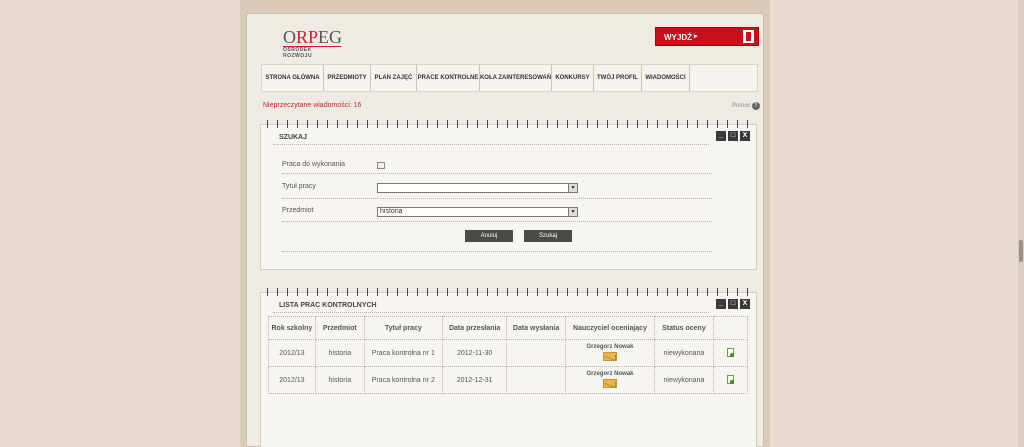 The width and height of the screenshot is (1024, 447). Describe the element at coordinates (403, 380) in the screenshot. I see `cell-title: Praca kontrolna nr 2` at that location.